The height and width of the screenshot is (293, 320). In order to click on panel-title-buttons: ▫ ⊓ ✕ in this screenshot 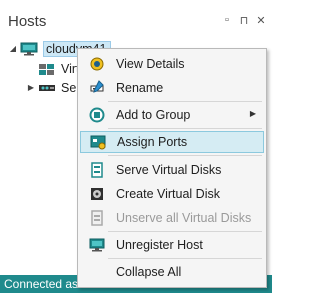, I will do `click(244, 20)`.